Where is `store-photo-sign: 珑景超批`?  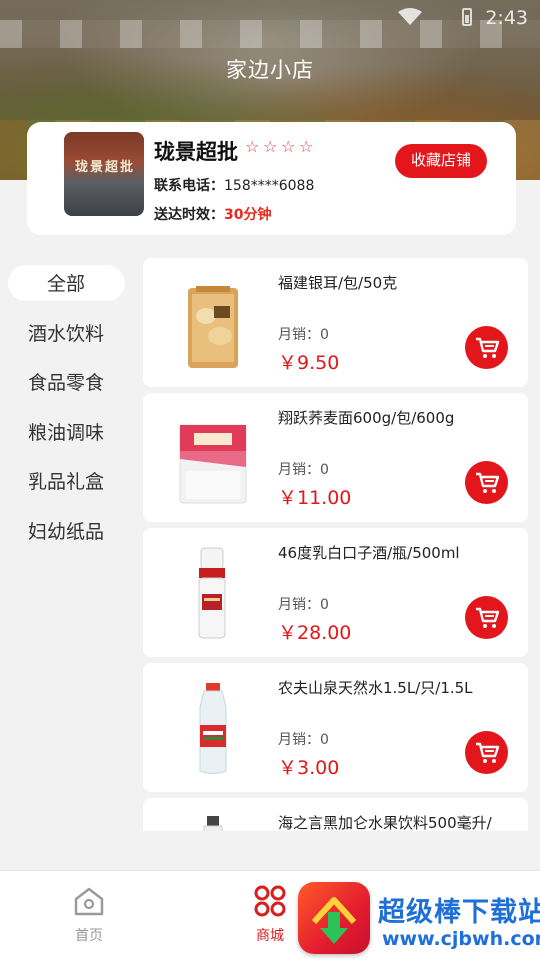
store-photo-sign: 珑景超批 is located at coordinates (104, 167).